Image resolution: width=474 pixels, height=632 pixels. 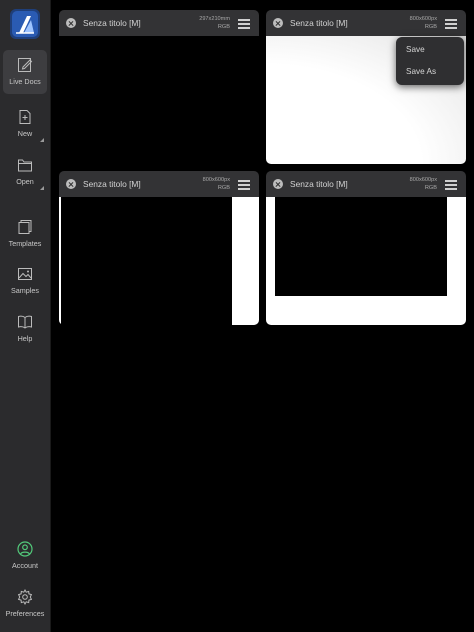 I want to click on document-card: Senza titolo [M] 297x210mm RGB, so click(x=159, y=87).